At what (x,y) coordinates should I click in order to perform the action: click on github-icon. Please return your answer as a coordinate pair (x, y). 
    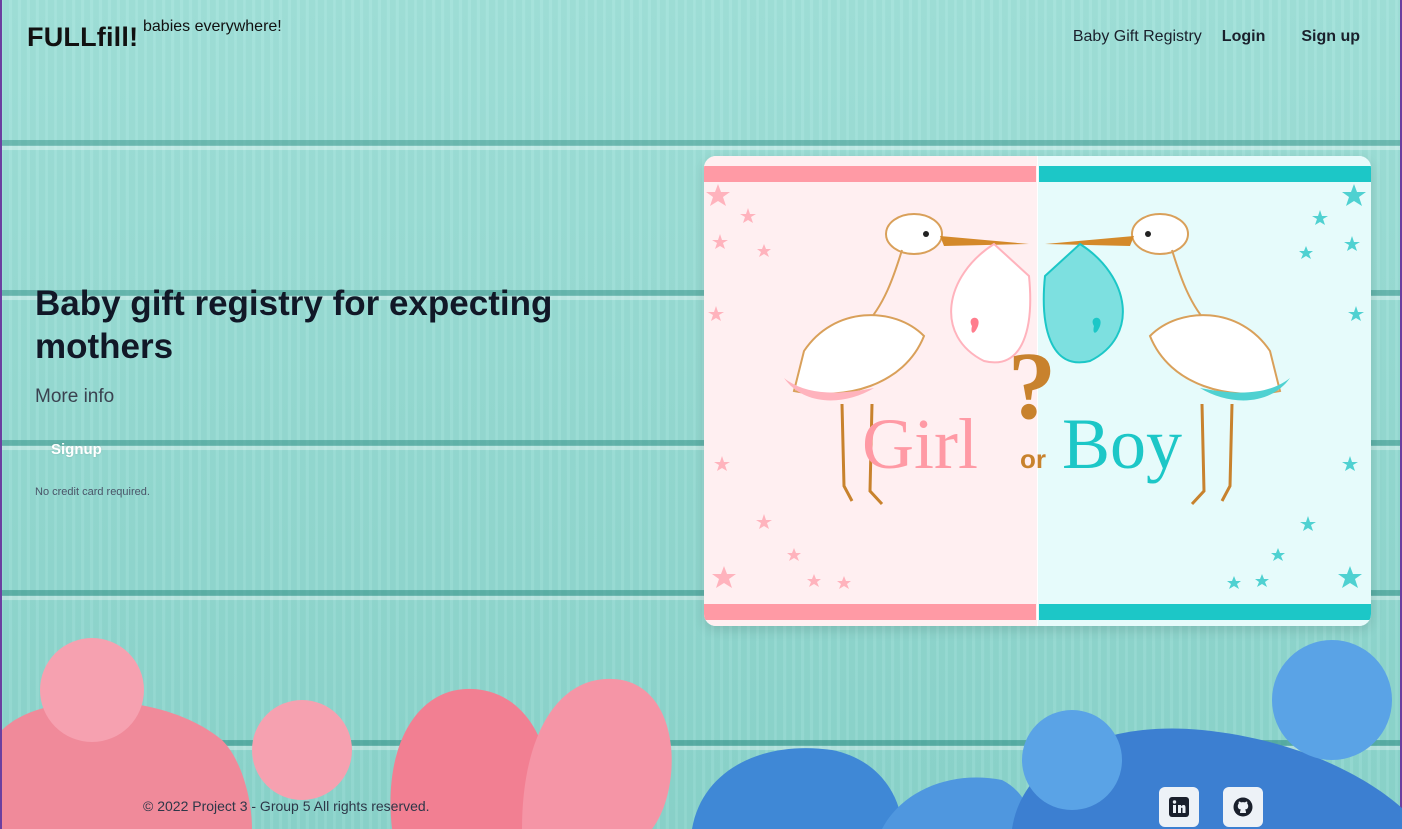
    Looking at the image, I should click on (1243, 807).